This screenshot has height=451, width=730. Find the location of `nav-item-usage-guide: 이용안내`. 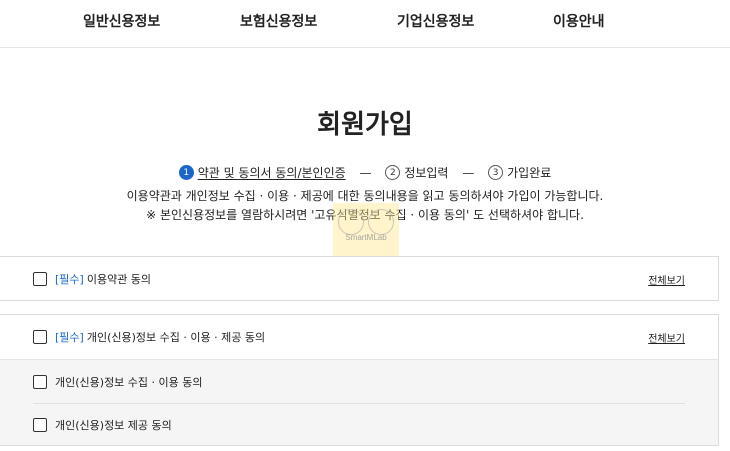

nav-item-usage-guide: 이용안내 is located at coordinates (579, 21).